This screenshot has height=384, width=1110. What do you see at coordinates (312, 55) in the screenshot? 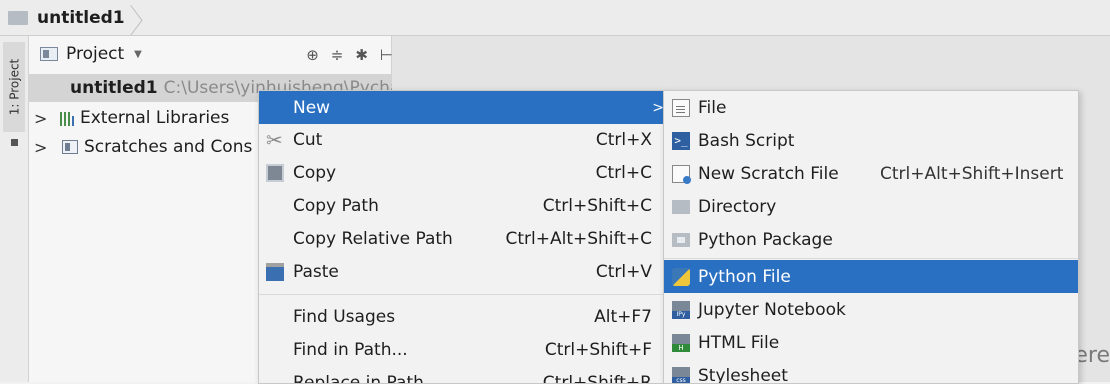
I see `locate-icon: ⊕` at bounding box center [312, 55].